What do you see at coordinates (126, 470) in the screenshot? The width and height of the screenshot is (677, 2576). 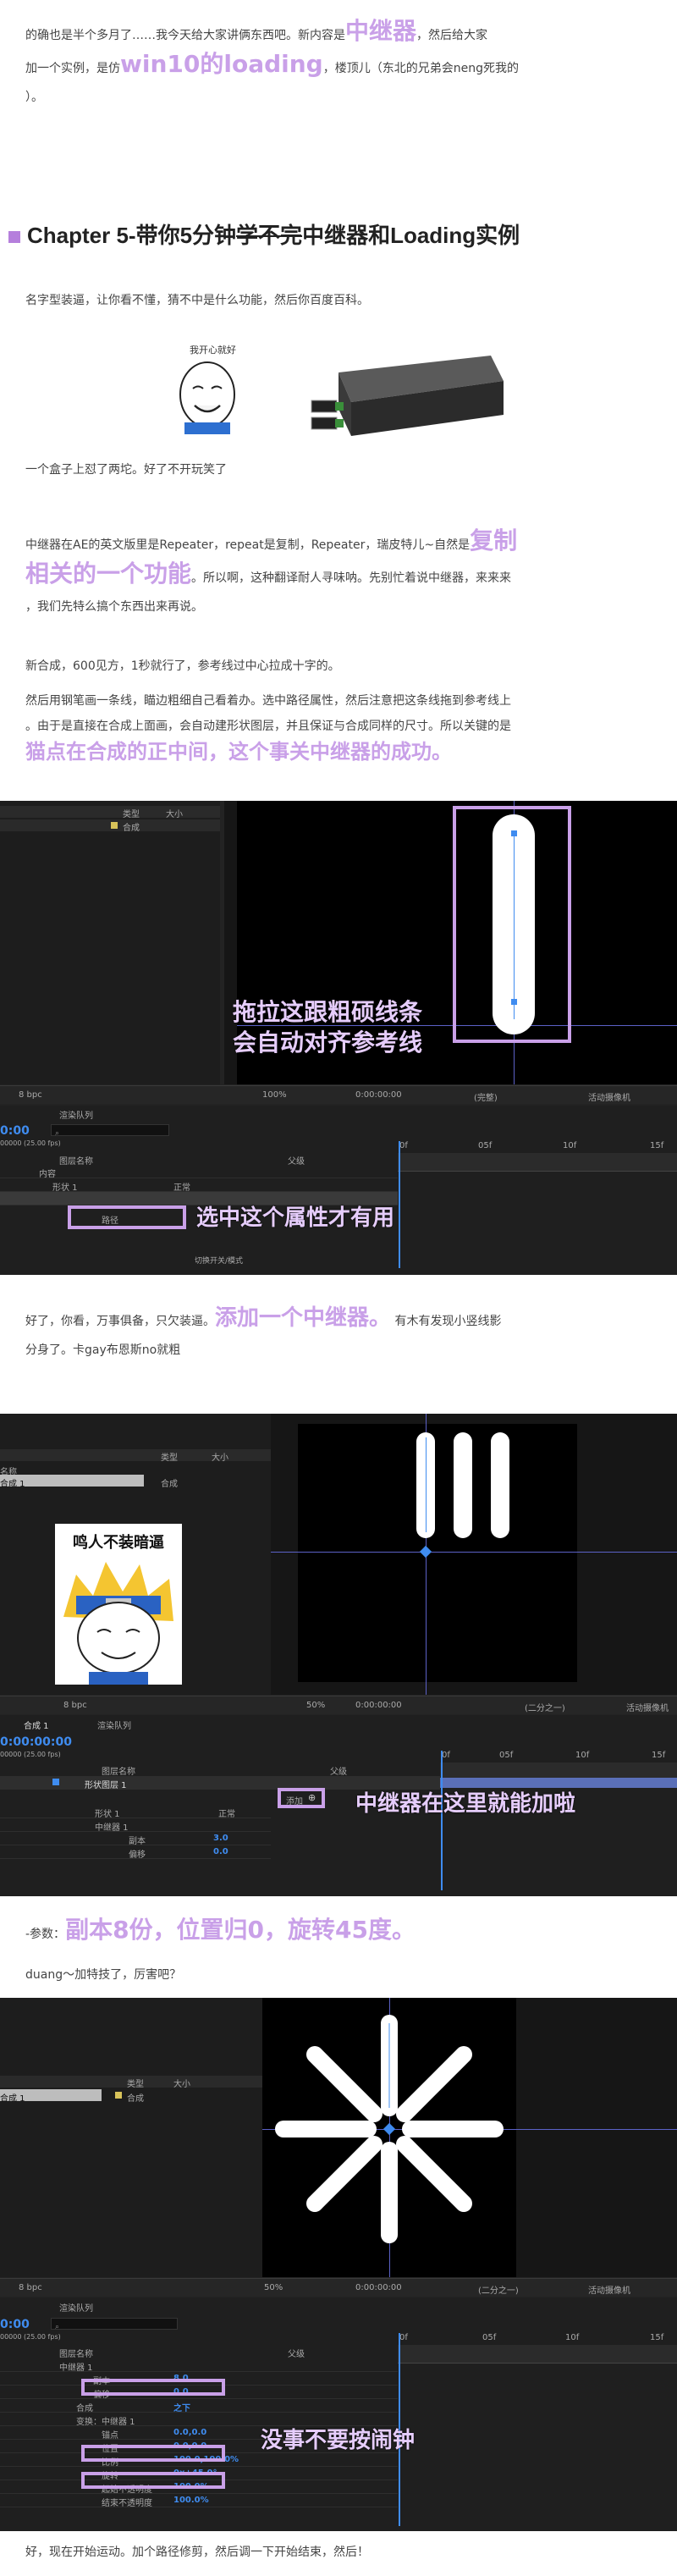 I see `paragraph-box: 一个盒子上怼了两坨。好了不开玩笑了` at bounding box center [126, 470].